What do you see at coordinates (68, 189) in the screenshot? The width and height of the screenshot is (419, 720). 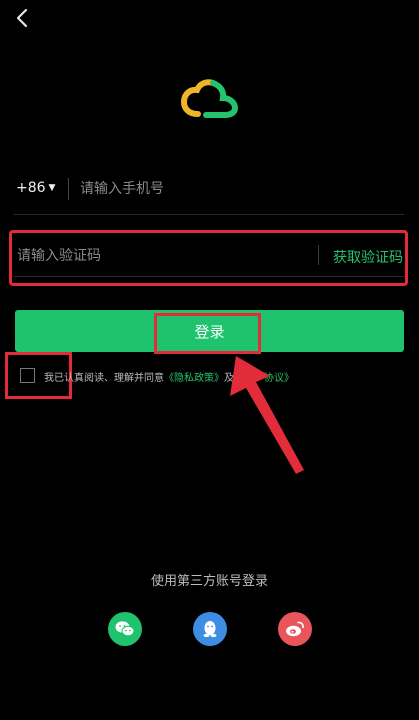 I see `phone-divider` at bounding box center [68, 189].